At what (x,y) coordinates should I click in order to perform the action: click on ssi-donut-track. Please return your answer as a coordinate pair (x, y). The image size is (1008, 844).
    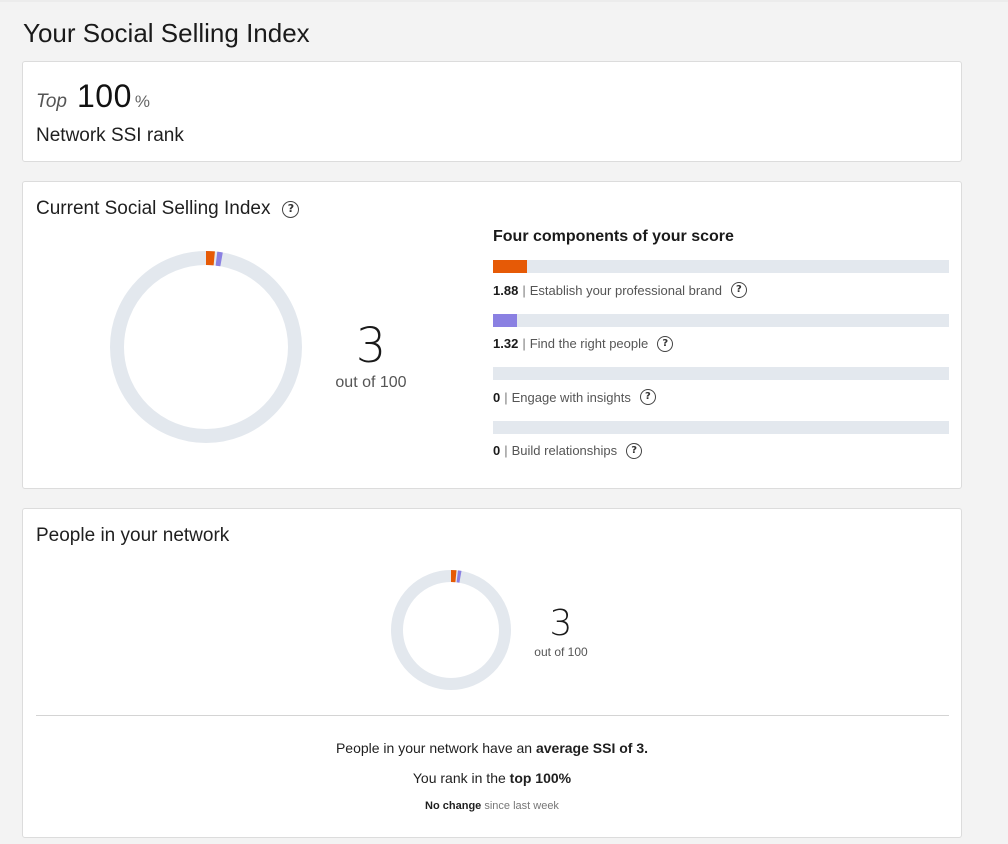
    Looking at the image, I should click on (206, 347).